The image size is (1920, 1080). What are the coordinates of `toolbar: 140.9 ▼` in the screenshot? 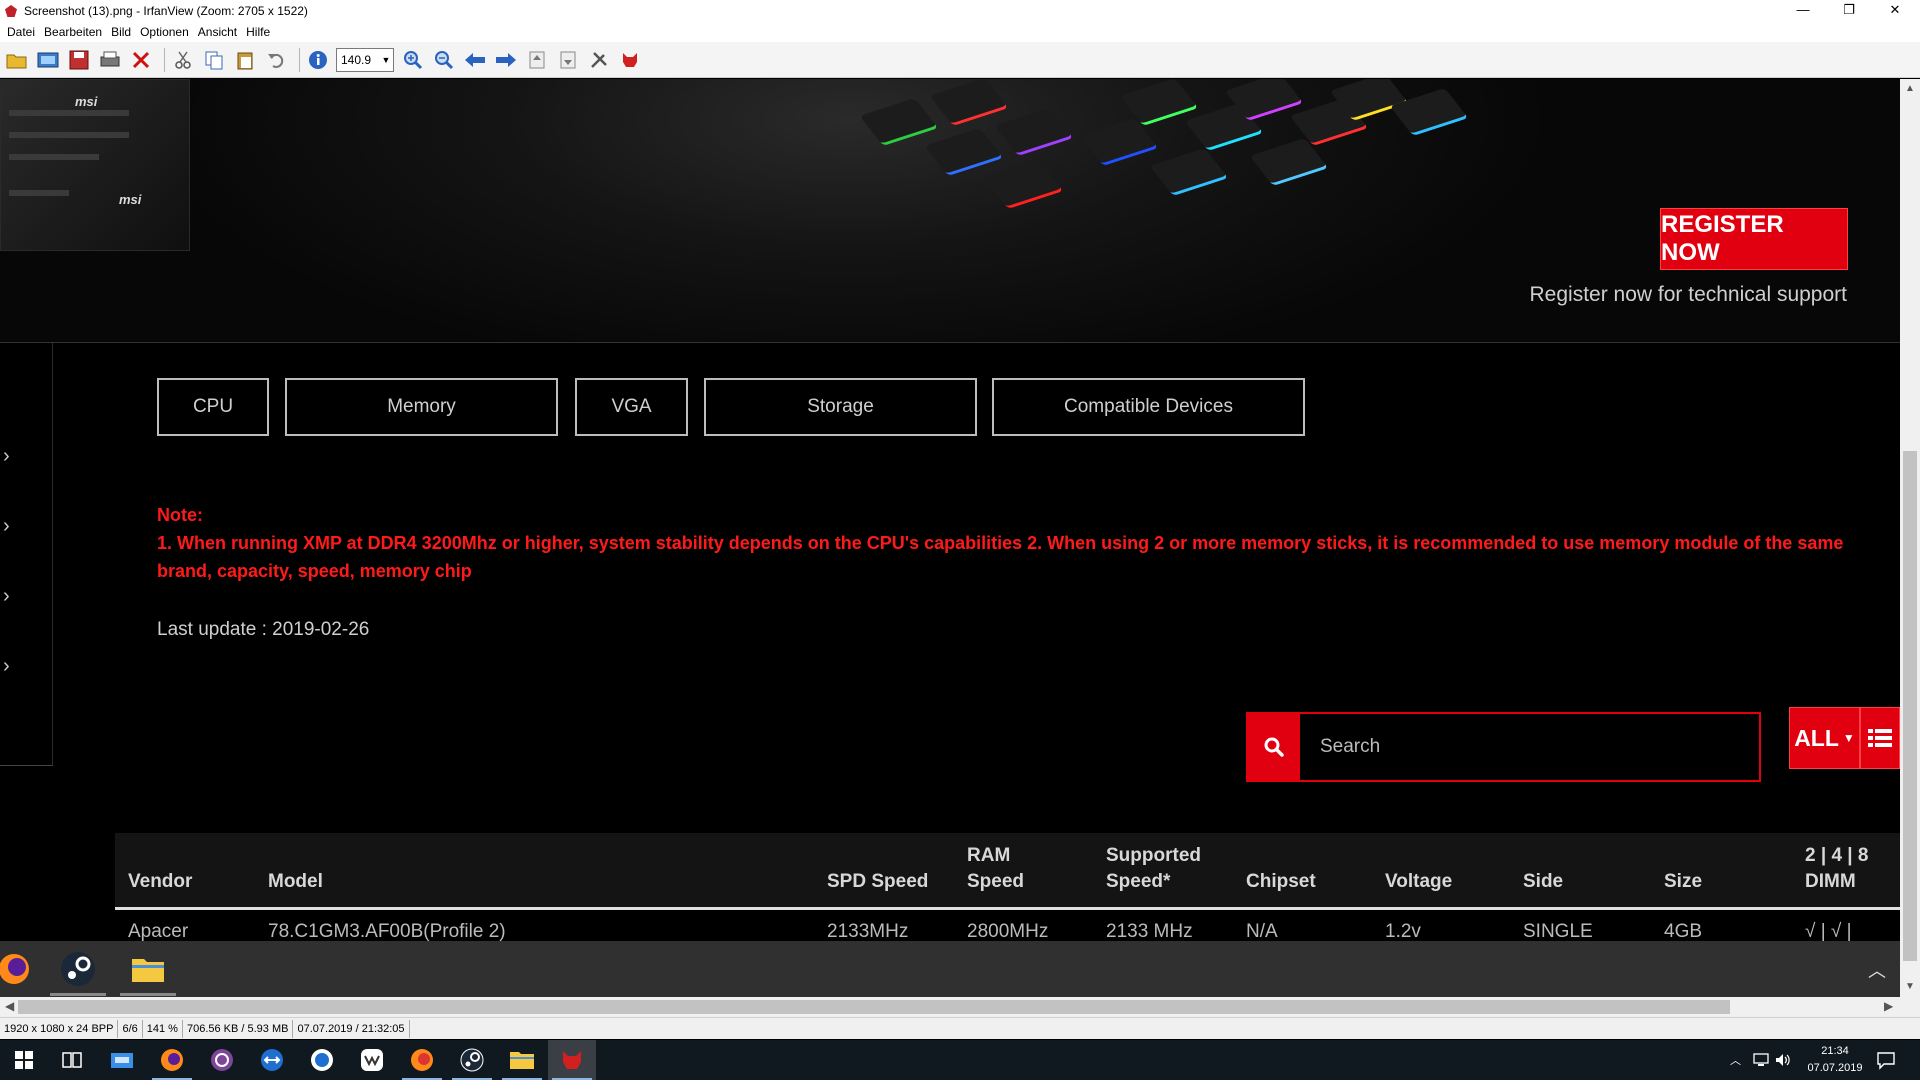 It's located at (960, 60).